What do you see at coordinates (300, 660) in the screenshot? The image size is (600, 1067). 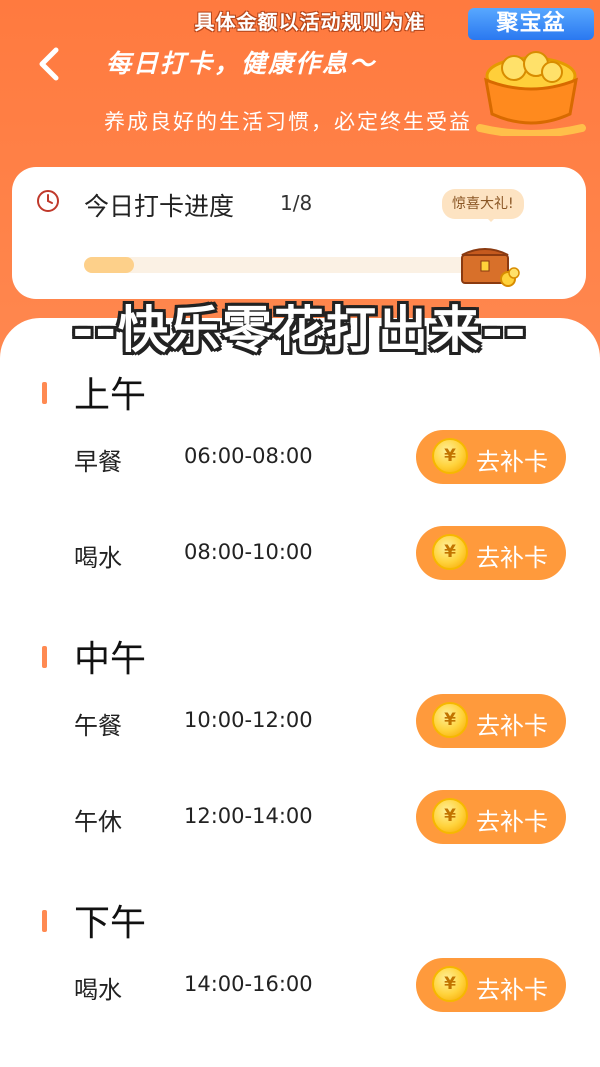 I see `section-header: 中午` at bounding box center [300, 660].